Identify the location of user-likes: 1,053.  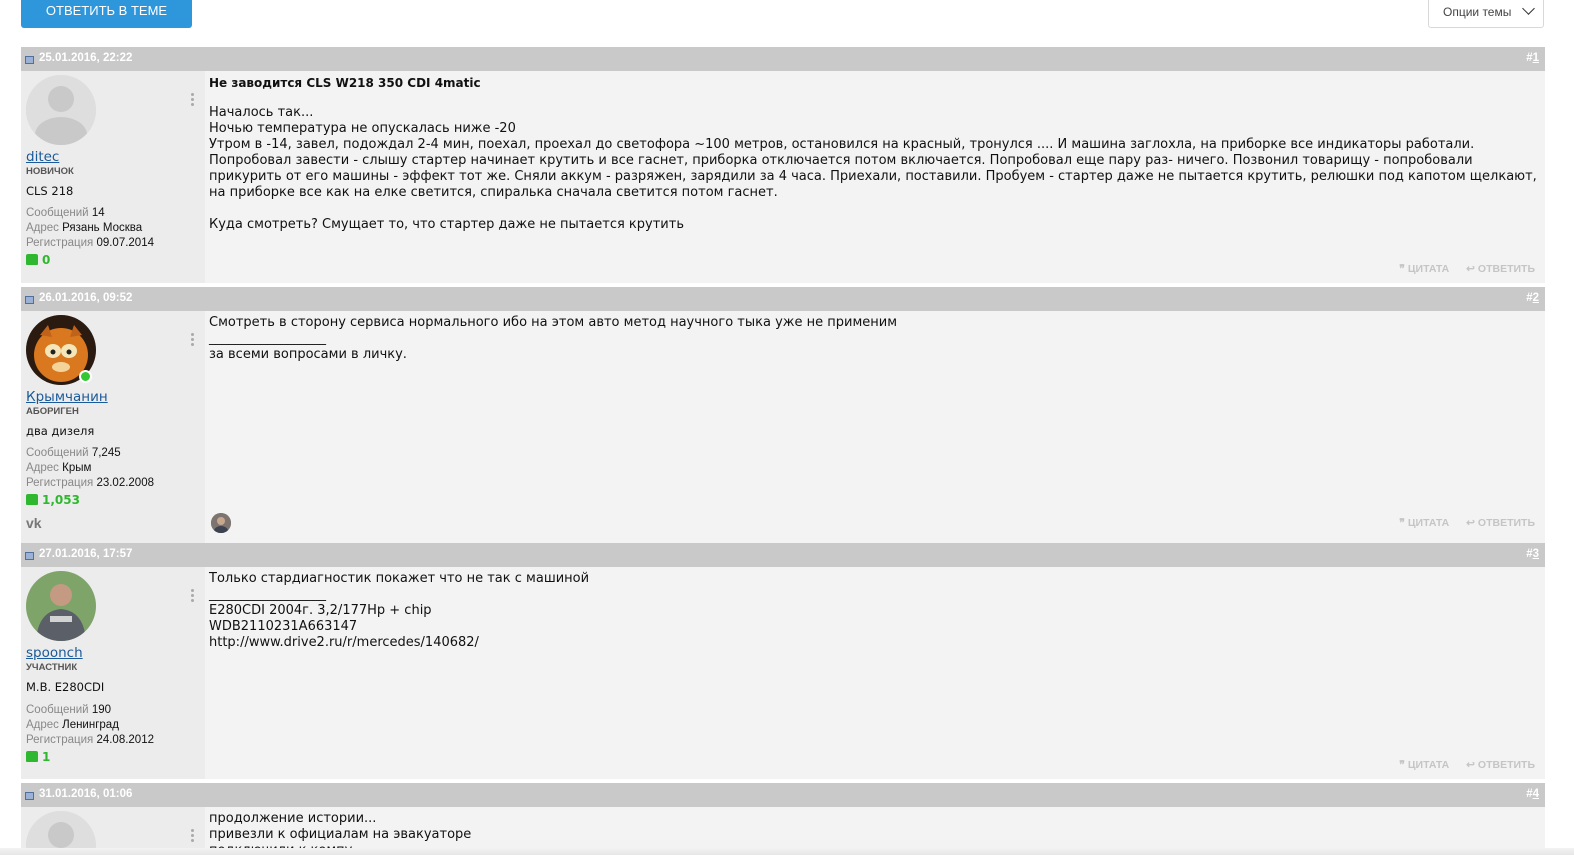
(53, 500).